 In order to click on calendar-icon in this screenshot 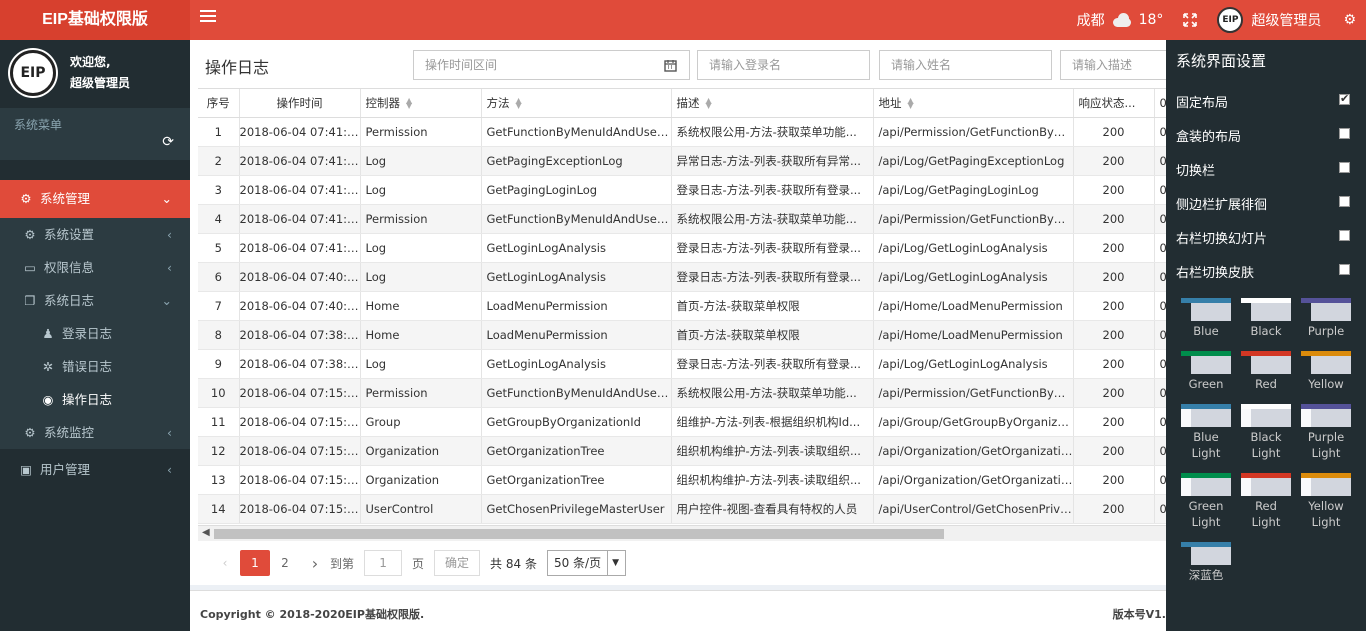, I will do `click(671, 65)`.